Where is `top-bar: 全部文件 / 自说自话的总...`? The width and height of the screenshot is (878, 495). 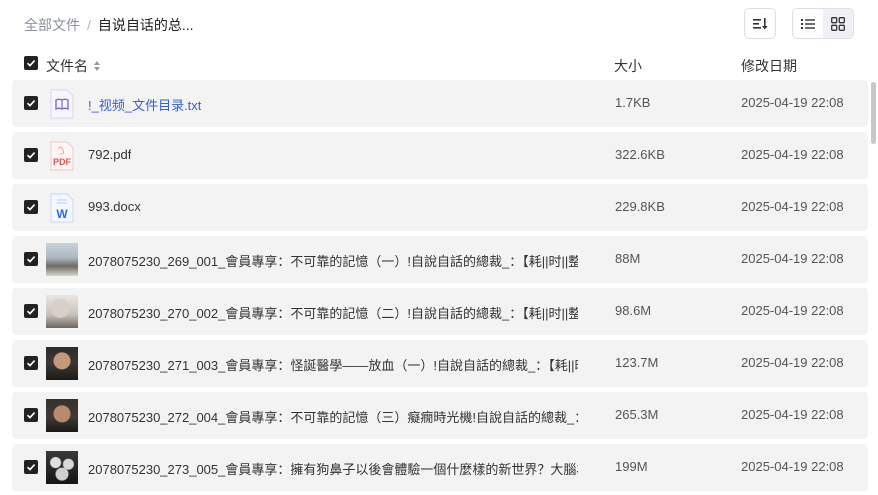
top-bar: 全部文件 / 自说自话的总... is located at coordinates (439, 24).